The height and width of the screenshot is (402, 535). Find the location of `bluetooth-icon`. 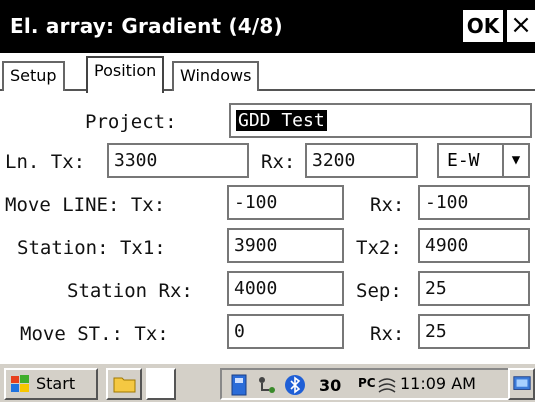

bluetooth-icon is located at coordinates (295, 385).